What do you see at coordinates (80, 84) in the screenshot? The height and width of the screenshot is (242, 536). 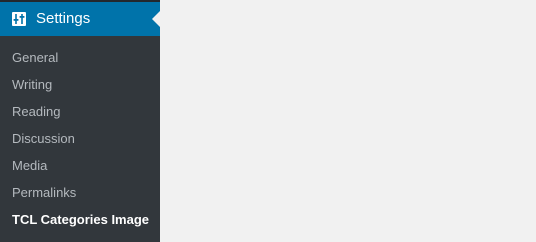 I see `submenu-item-writing: Writing` at bounding box center [80, 84].